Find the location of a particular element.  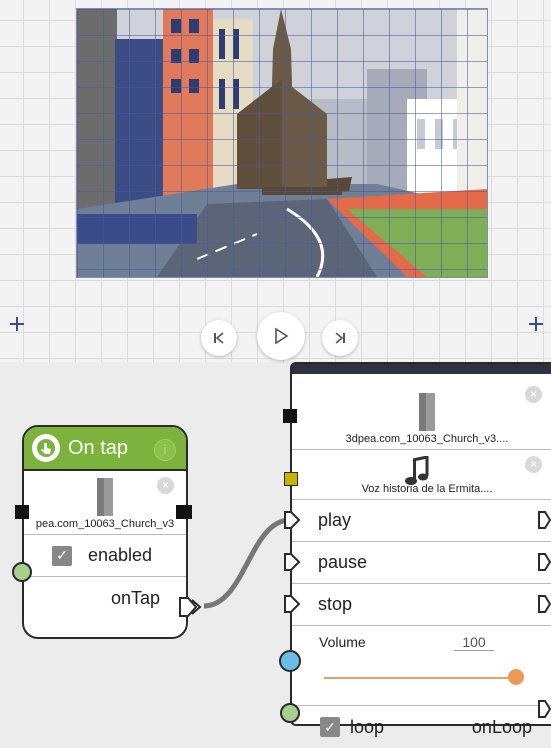

loop-row: ✓ loop onLoop is located at coordinates (421, 727).